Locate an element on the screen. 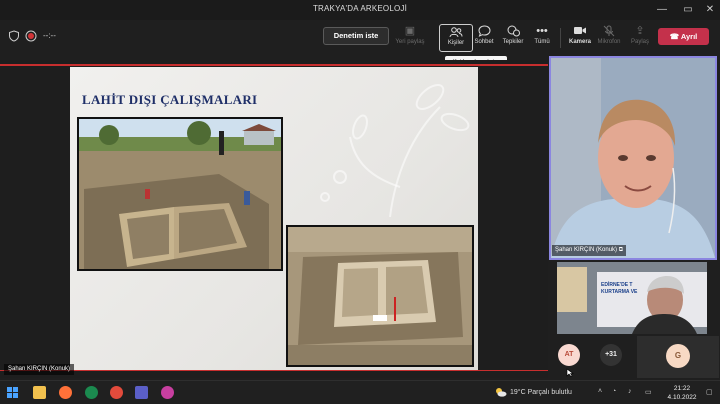  volume-icon: ♪ is located at coordinates (630, 391).